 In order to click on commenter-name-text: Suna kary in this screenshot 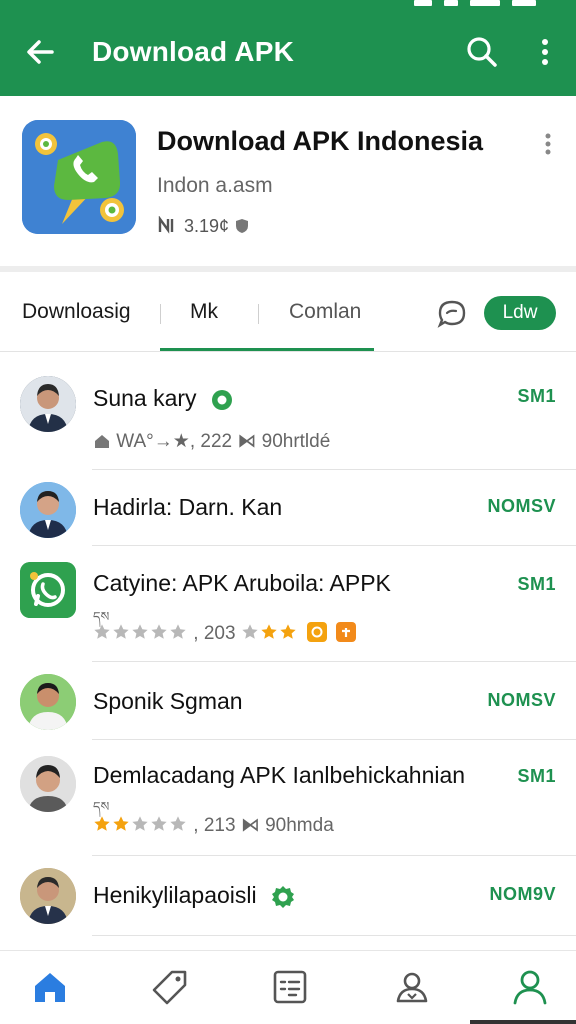, I will do `click(145, 398)`.